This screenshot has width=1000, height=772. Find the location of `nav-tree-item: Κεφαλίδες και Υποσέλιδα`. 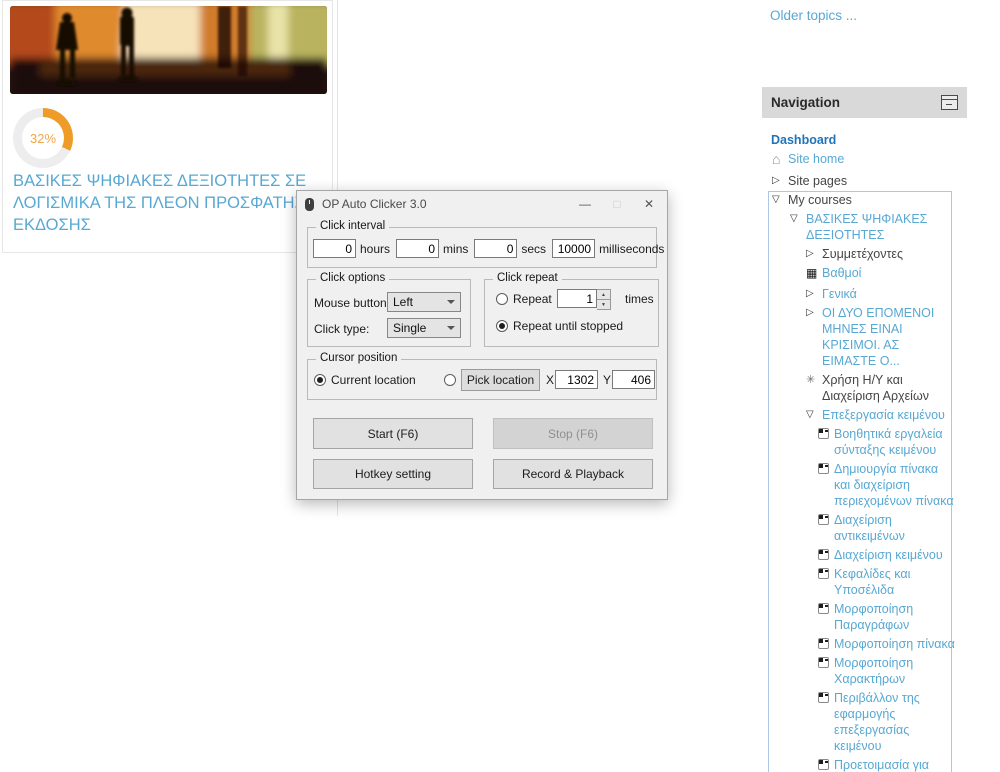

nav-tree-item: Κεφαλίδες και Υποσέλιδα is located at coordinates (864, 582).